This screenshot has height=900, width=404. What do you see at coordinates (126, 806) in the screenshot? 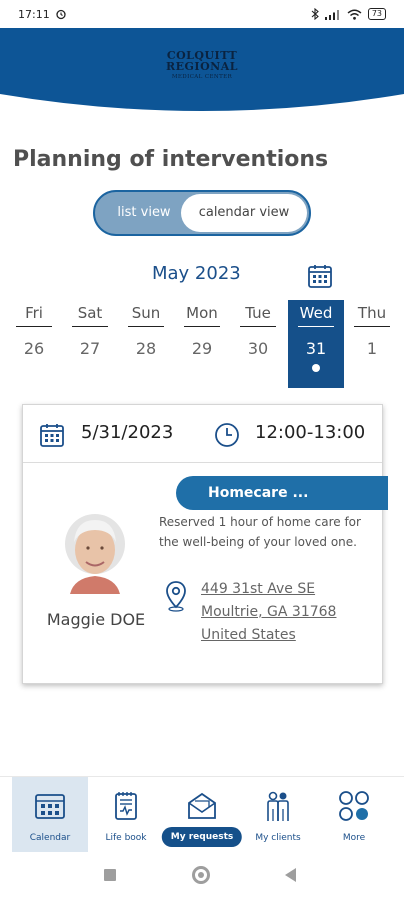
I see `book-icon` at bounding box center [126, 806].